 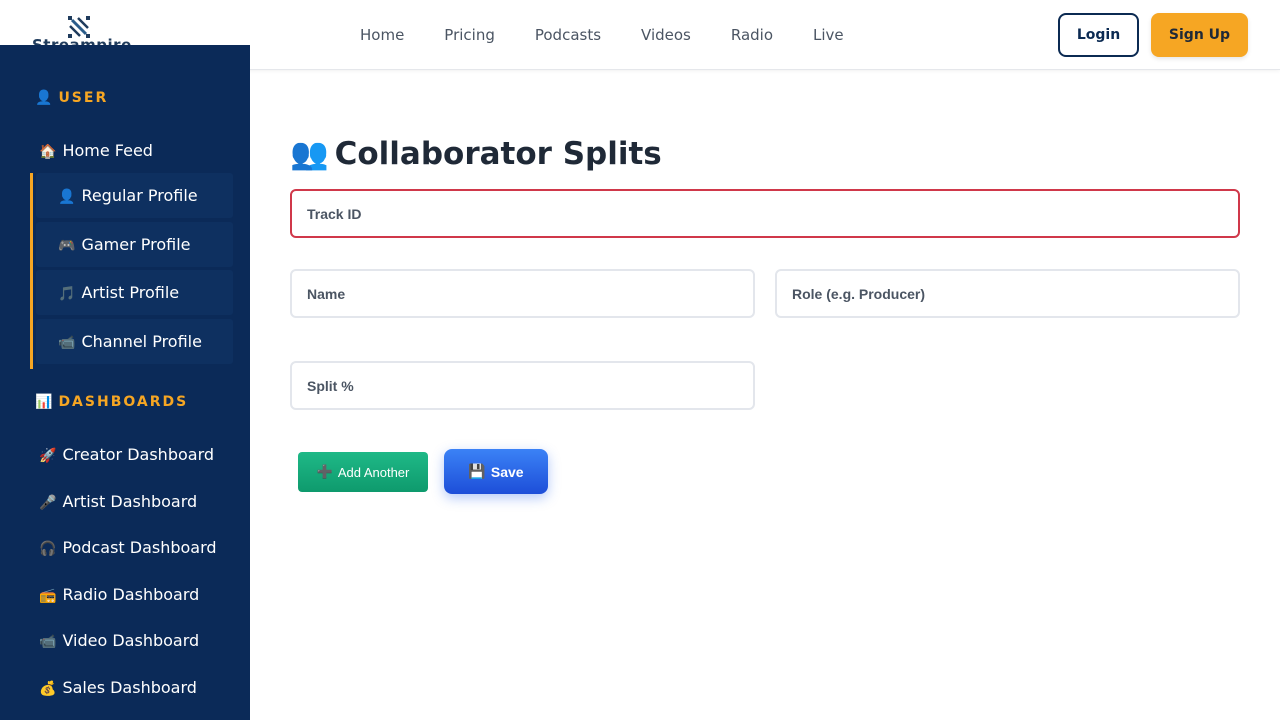 I want to click on home-icon: 🏠, so click(x=48, y=152).